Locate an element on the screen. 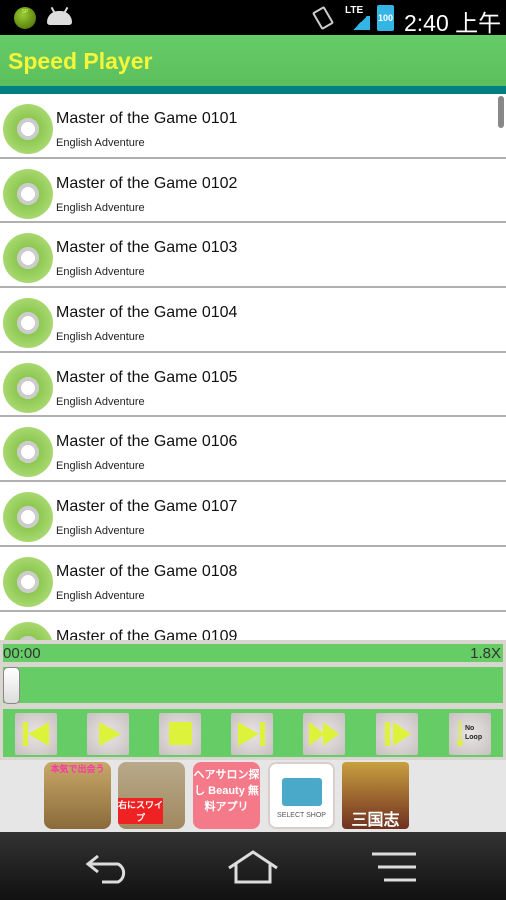 Image resolution: width=506 pixels, height=900 pixels. network-type: LTE is located at coordinates (354, 10).